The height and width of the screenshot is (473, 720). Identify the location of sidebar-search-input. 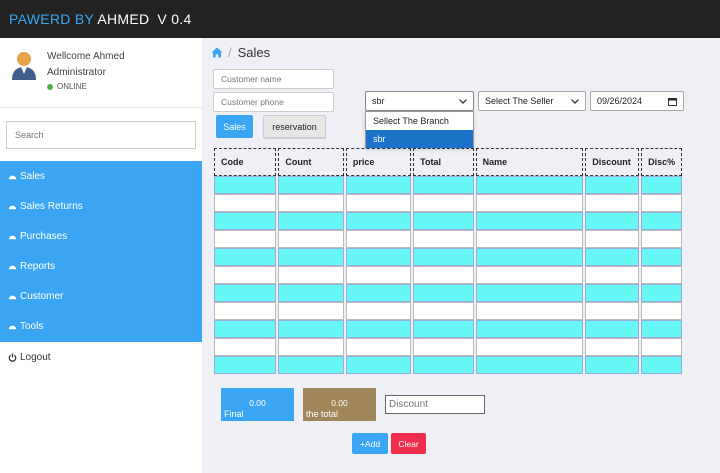
(101, 135).